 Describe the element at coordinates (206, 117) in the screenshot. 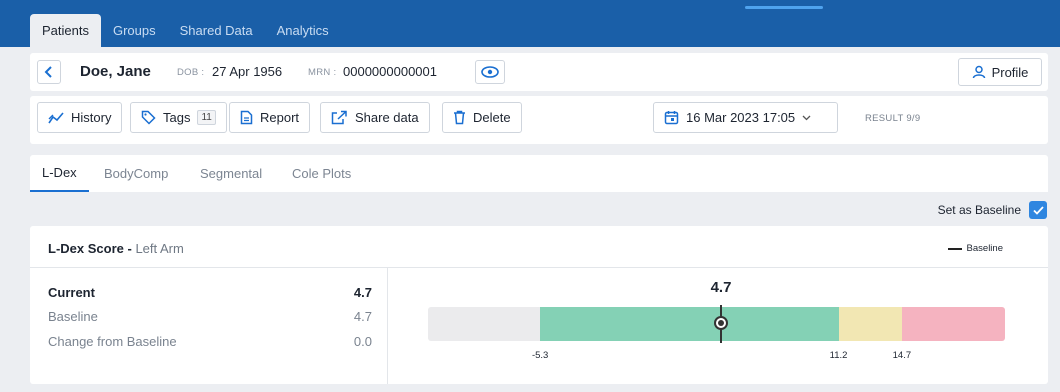

I see `tags-count-badge: 11` at that location.